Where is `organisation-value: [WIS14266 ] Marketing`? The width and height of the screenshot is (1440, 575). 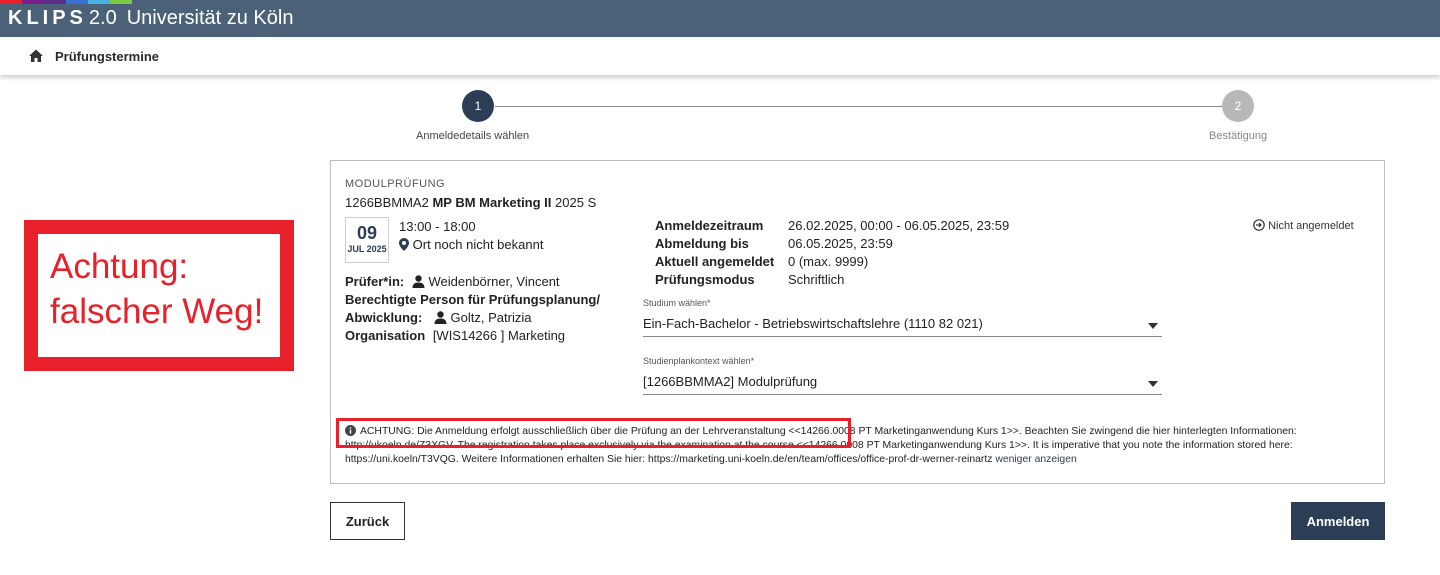 organisation-value: [WIS14266 ] Marketing is located at coordinates (499, 335).